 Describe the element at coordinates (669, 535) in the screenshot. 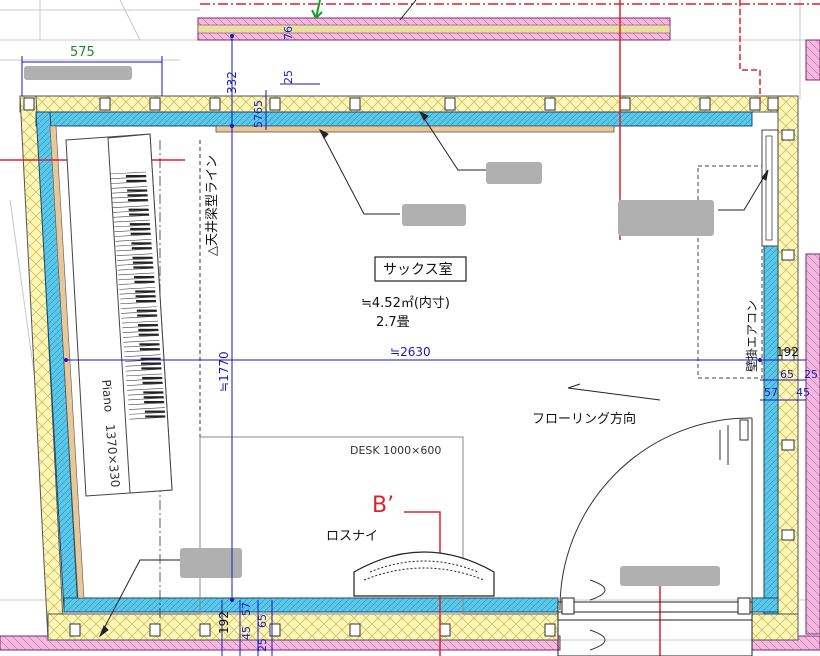

I see `door-handle` at that location.